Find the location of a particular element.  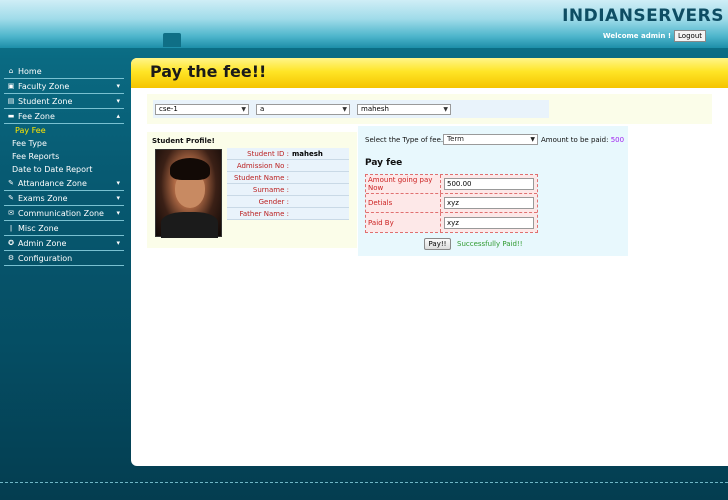

form-row: Amount going pay Now is located at coordinates (451, 184).